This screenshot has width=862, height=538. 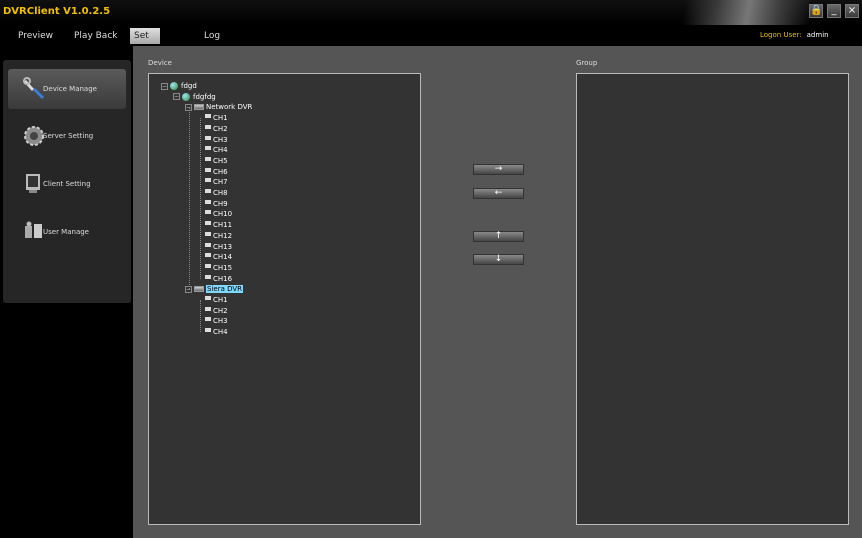 What do you see at coordinates (223, 267) in the screenshot?
I see `tree-node-label: CH15` at bounding box center [223, 267].